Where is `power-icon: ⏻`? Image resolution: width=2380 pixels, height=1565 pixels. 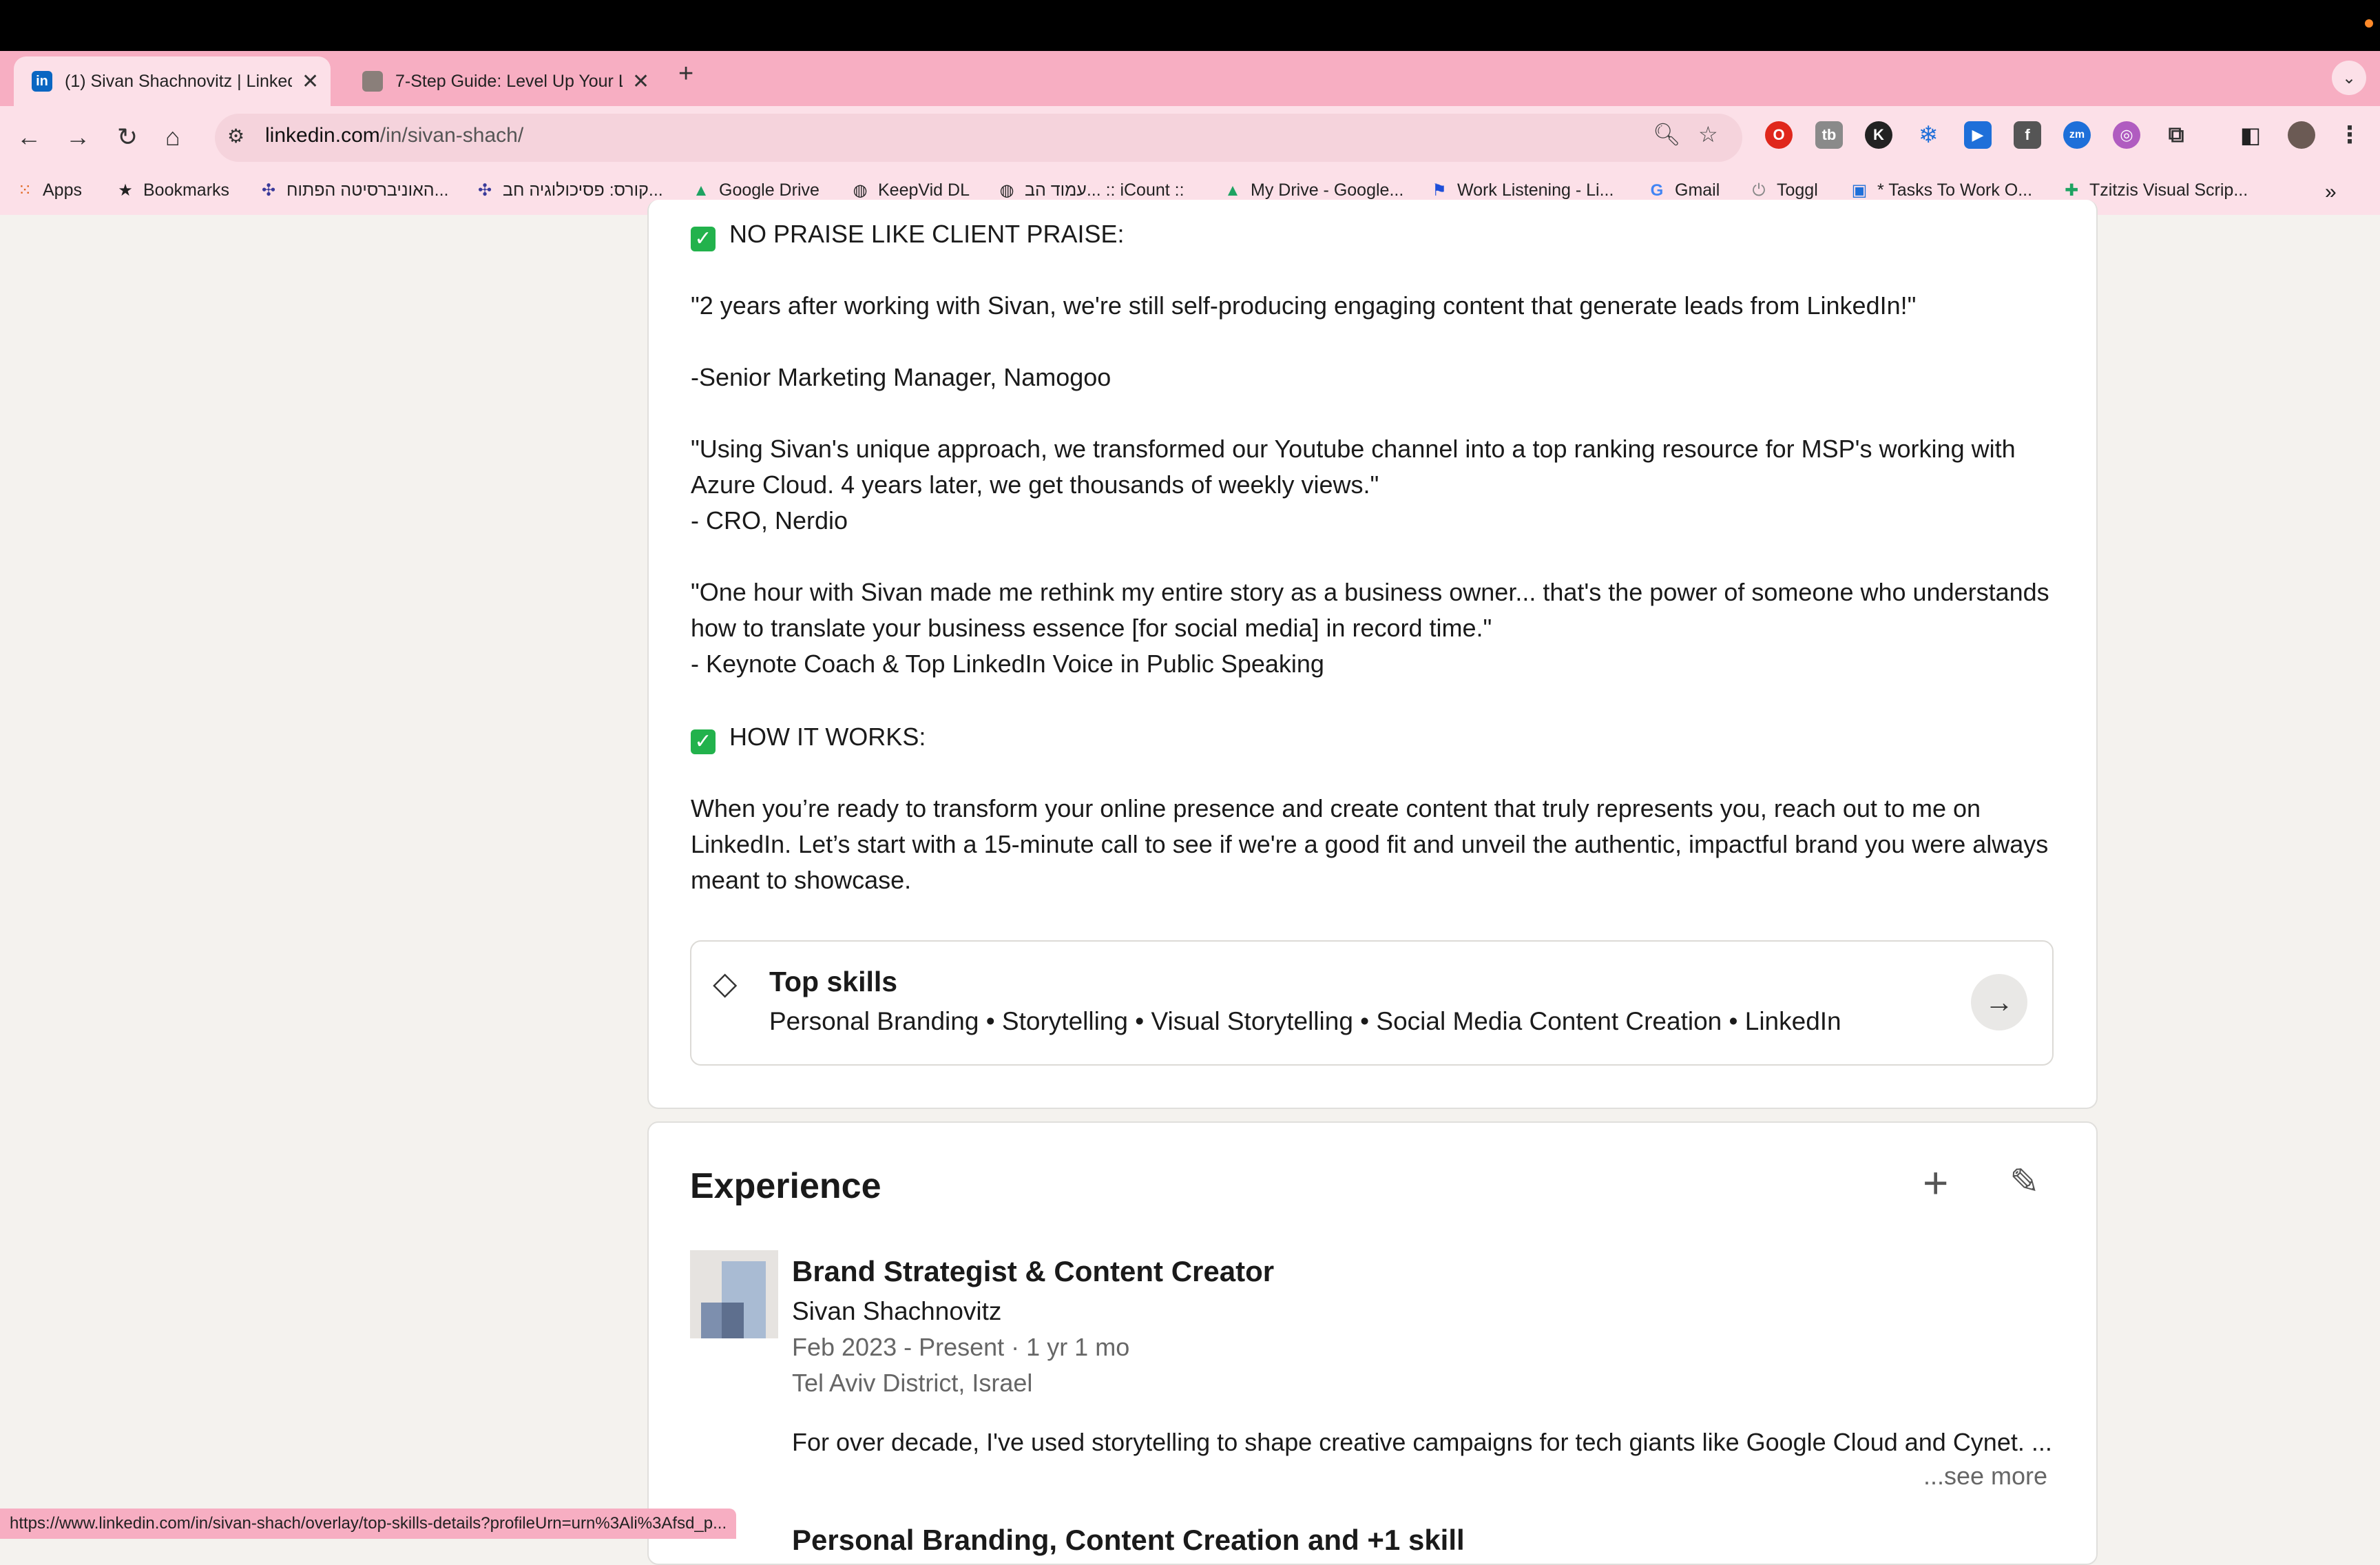 power-icon: ⏻ is located at coordinates (1759, 190).